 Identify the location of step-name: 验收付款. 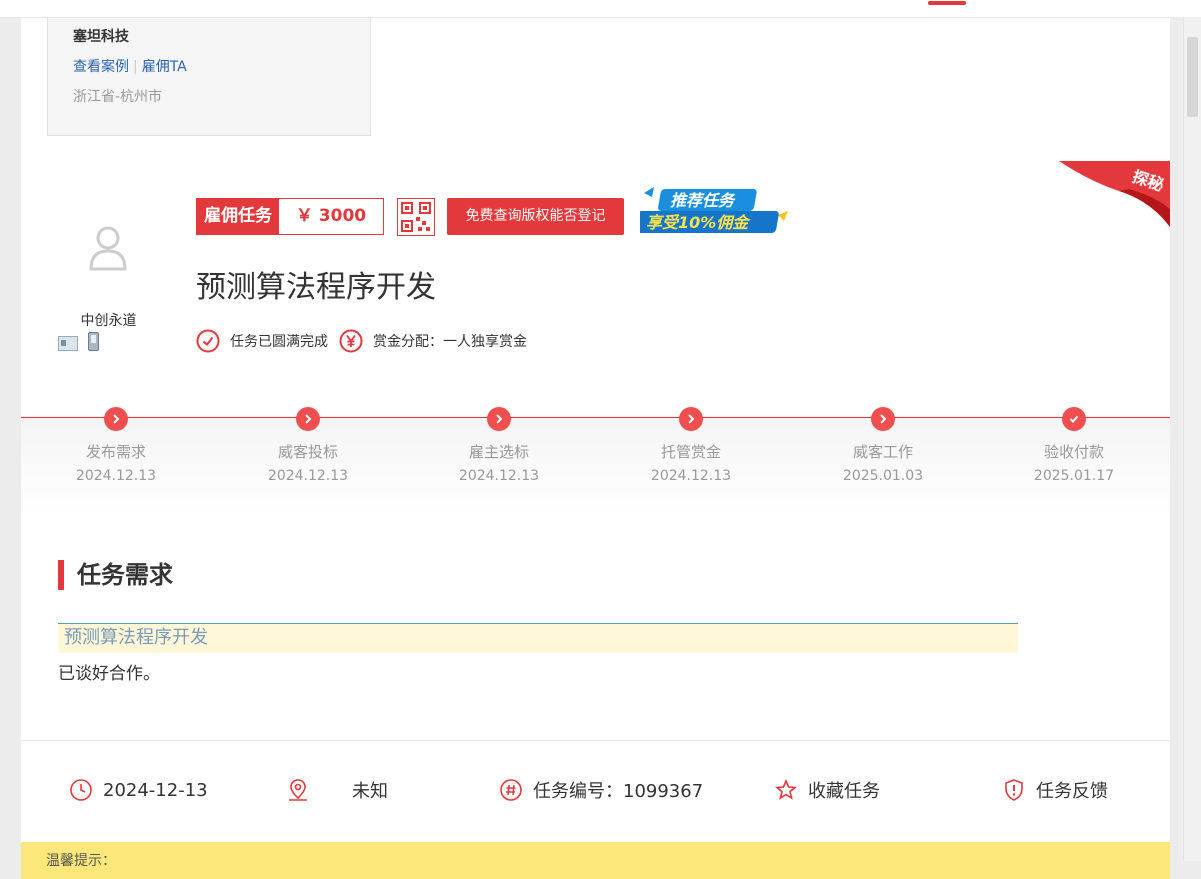
(1073, 452).